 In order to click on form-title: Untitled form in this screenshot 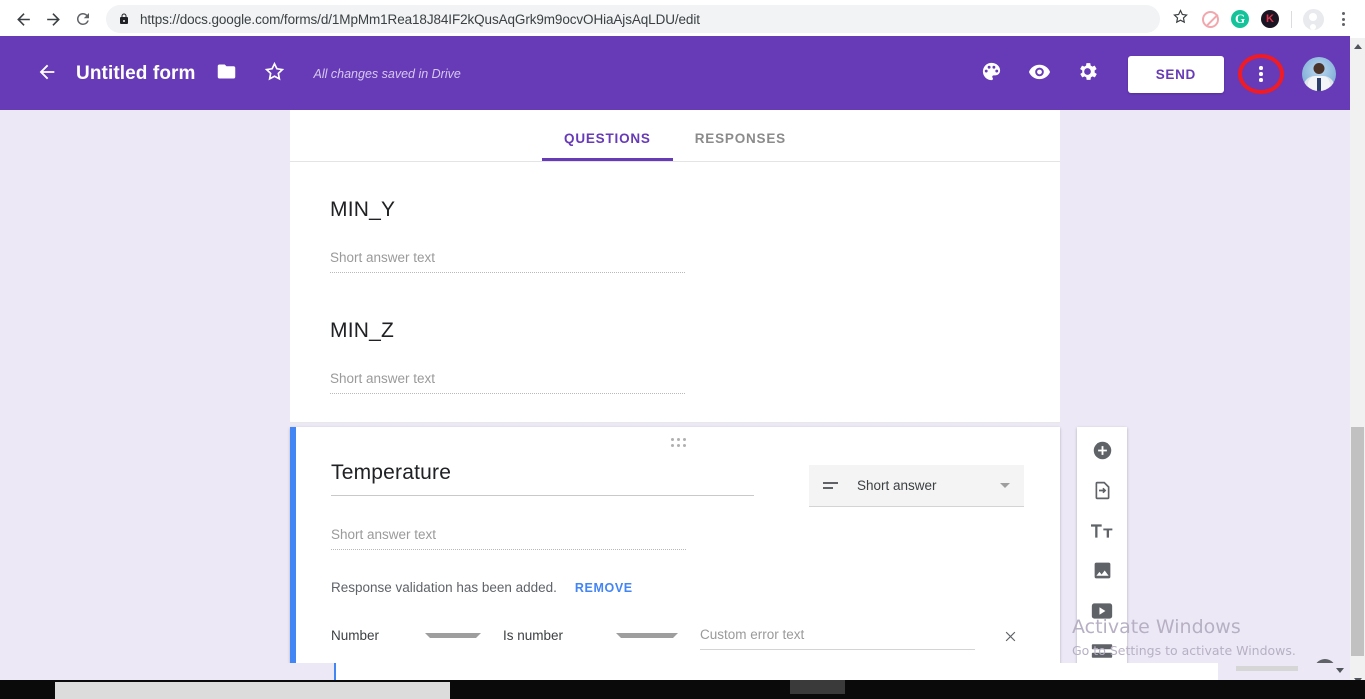, I will do `click(136, 74)`.